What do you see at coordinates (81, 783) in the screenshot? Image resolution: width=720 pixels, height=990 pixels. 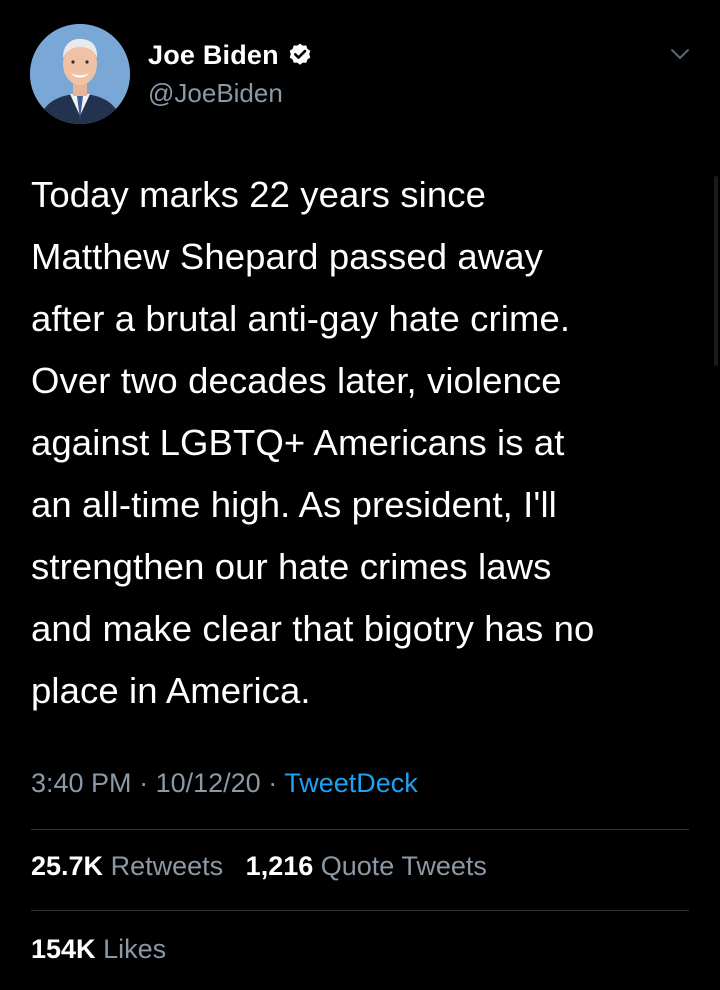 I see `tweet-time: 3:40 PM` at bounding box center [81, 783].